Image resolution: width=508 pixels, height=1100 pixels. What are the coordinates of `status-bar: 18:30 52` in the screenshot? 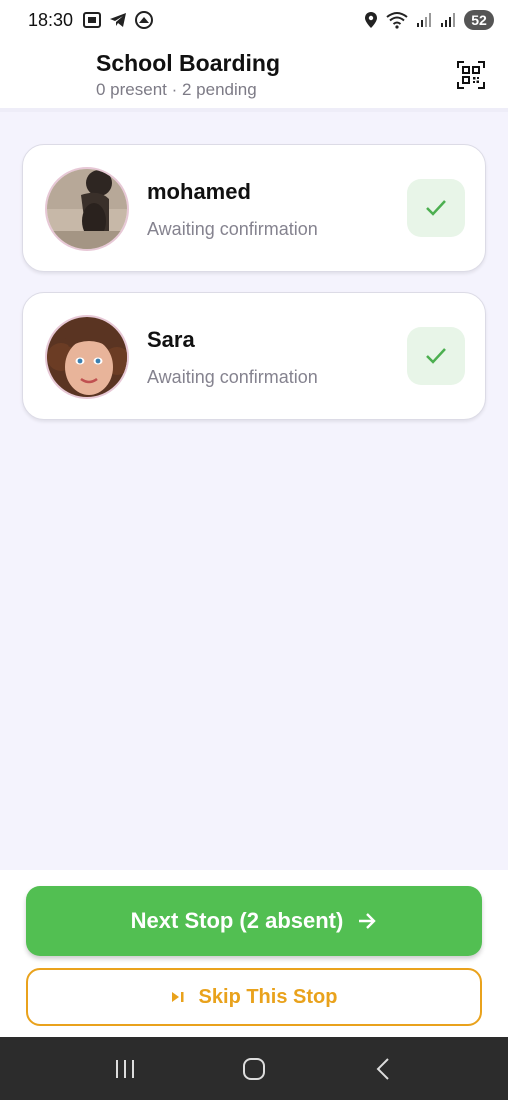 It's located at (254, 20).